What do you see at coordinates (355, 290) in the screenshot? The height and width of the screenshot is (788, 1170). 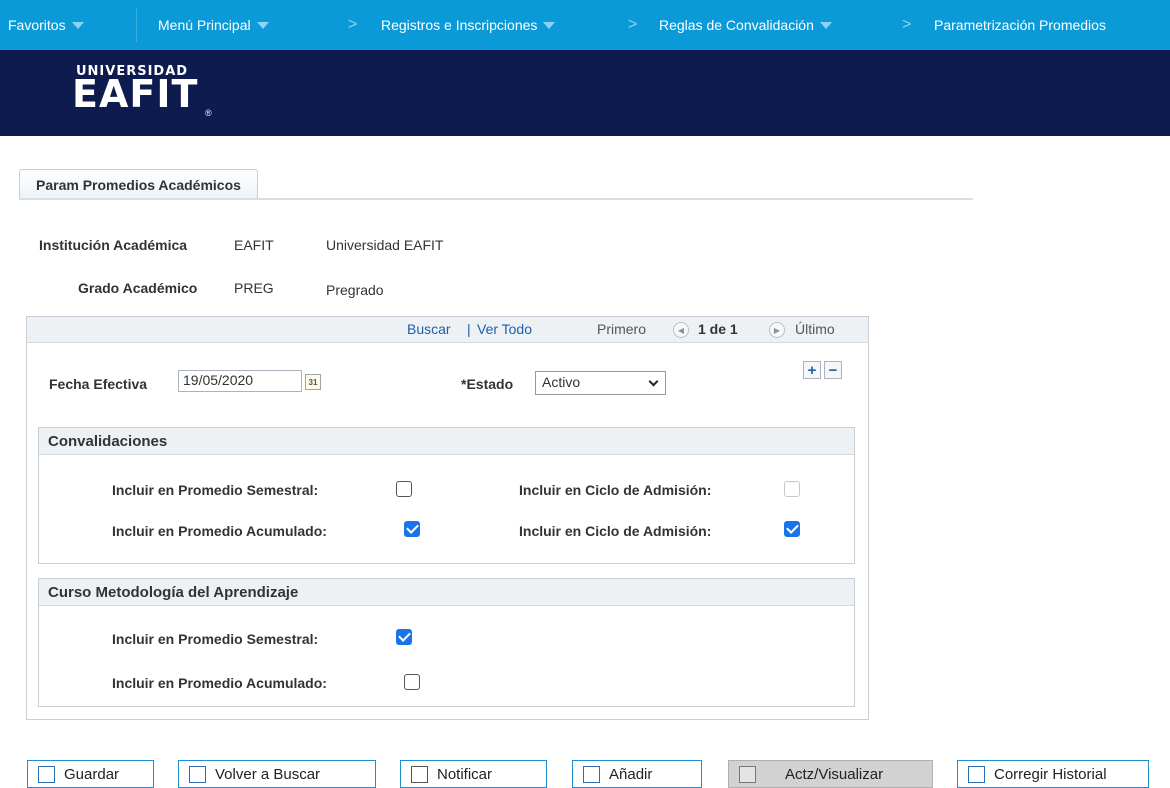 I see `grado-desc: Pregrado` at bounding box center [355, 290].